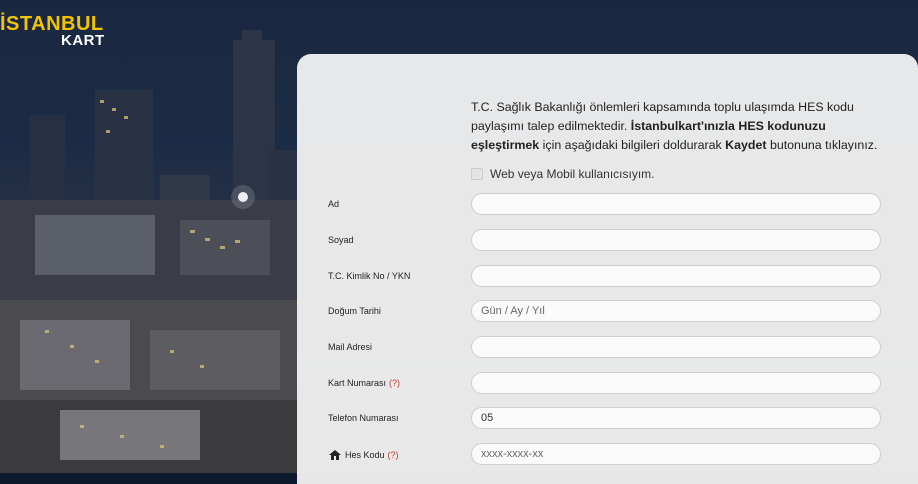 The width and height of the screenshot is (918, 484). Describe the element at coordinates (52, 24) in the screenshot. I see `logo-line1: İSTANBUL` at that location.